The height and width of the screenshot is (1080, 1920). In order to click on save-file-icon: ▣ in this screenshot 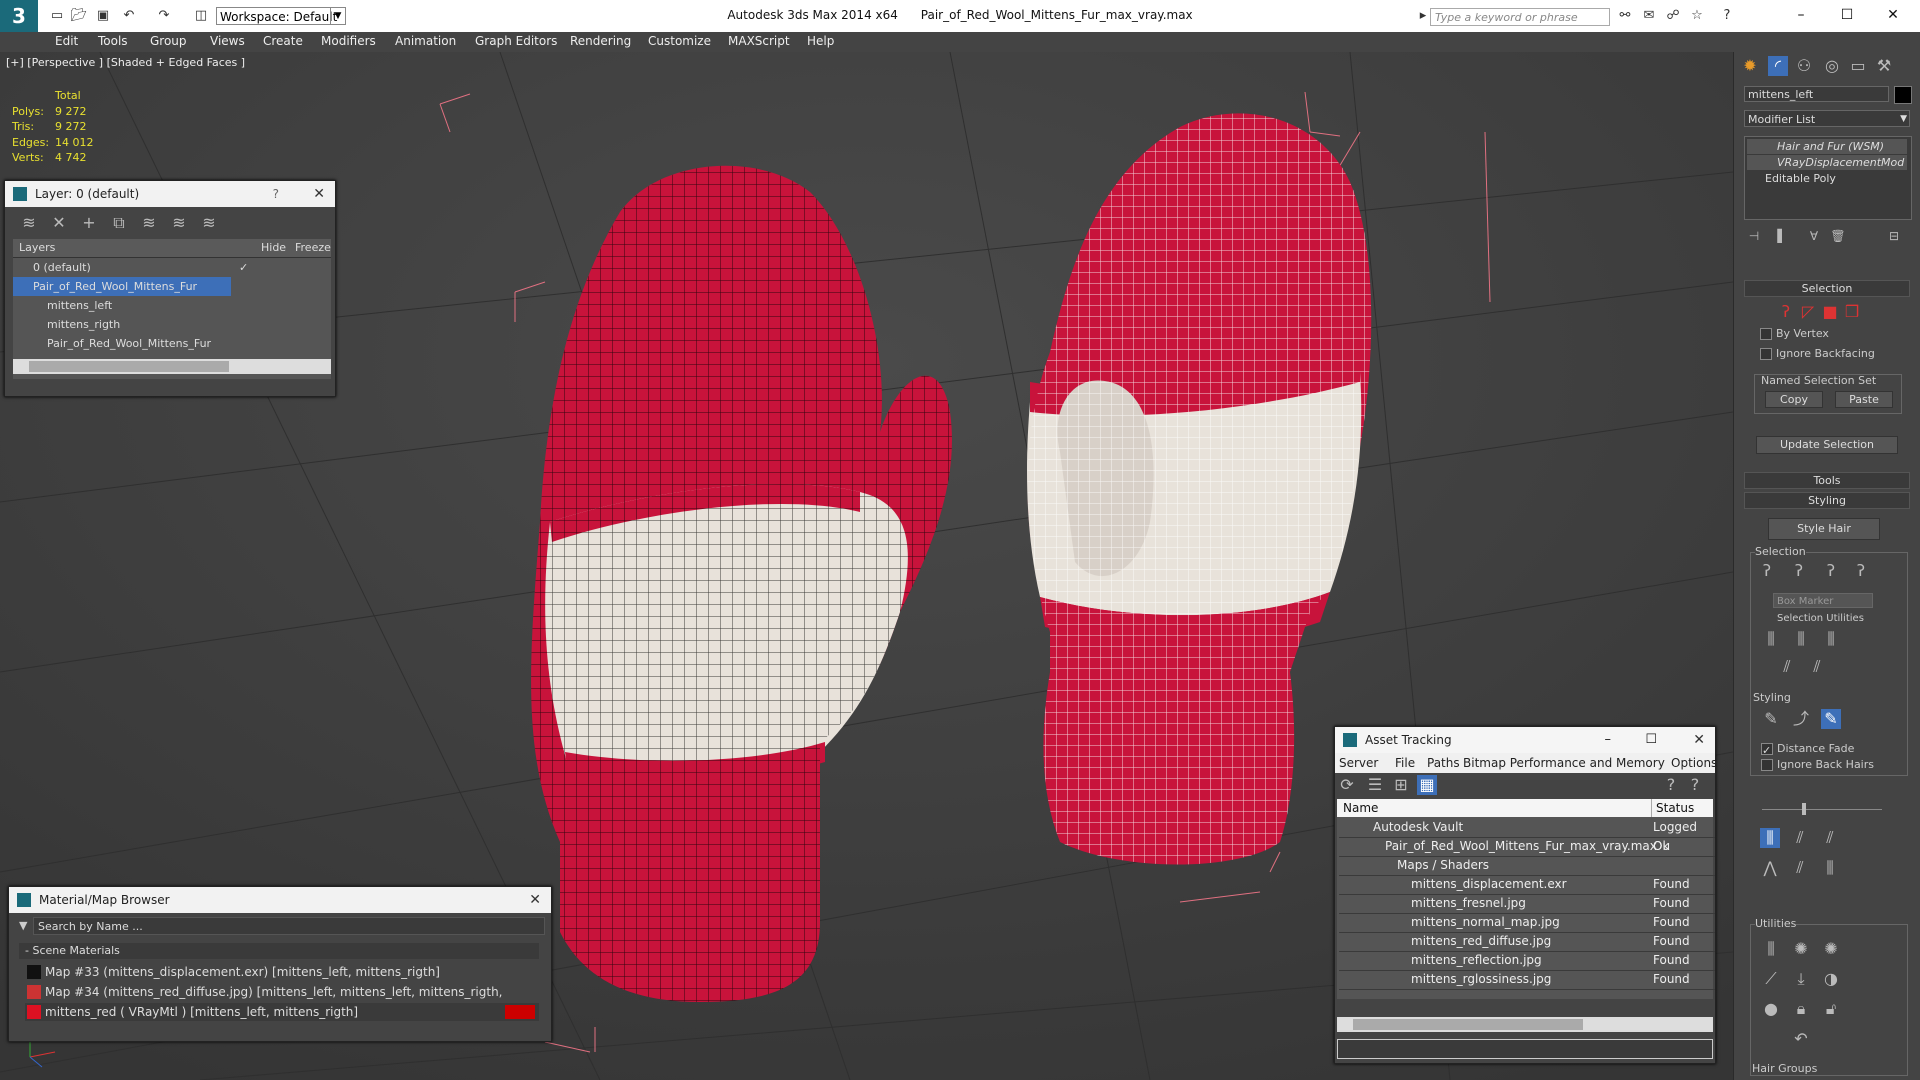, I will do `click(103, 16)`.